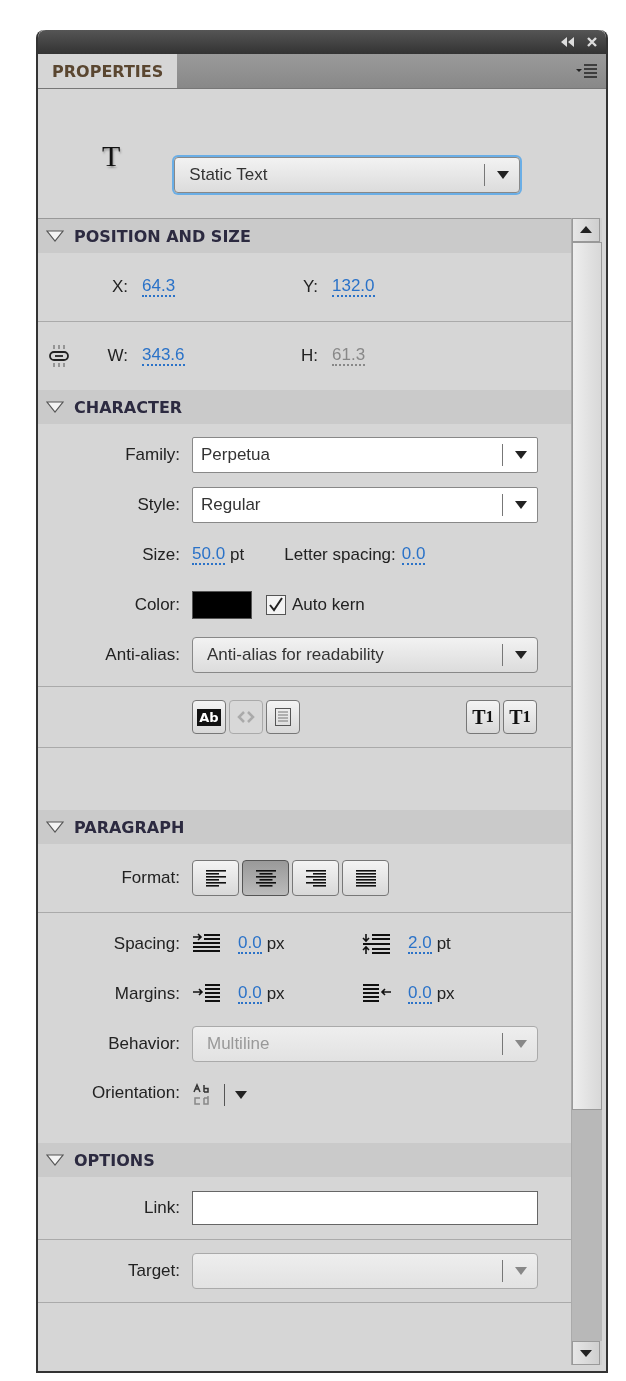 This screenshot has height=1381, width=626. Describe the element at coordinates (146, 994) in the screenshot. I see `field-label: Margins:` at that location.